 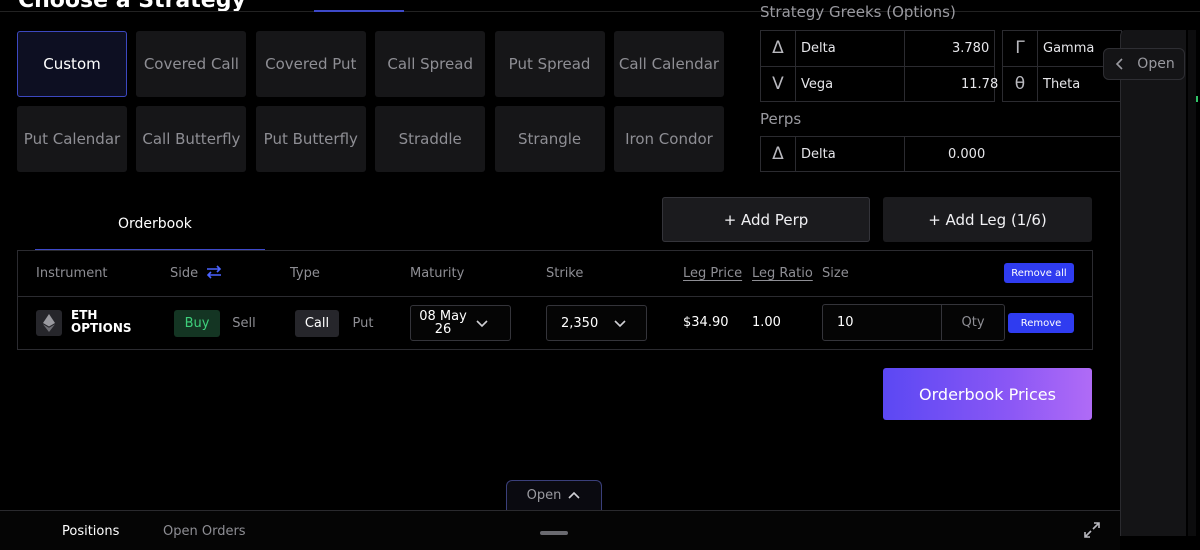 I want to click on theta-label: Theta, so click(x=1062, y=84).